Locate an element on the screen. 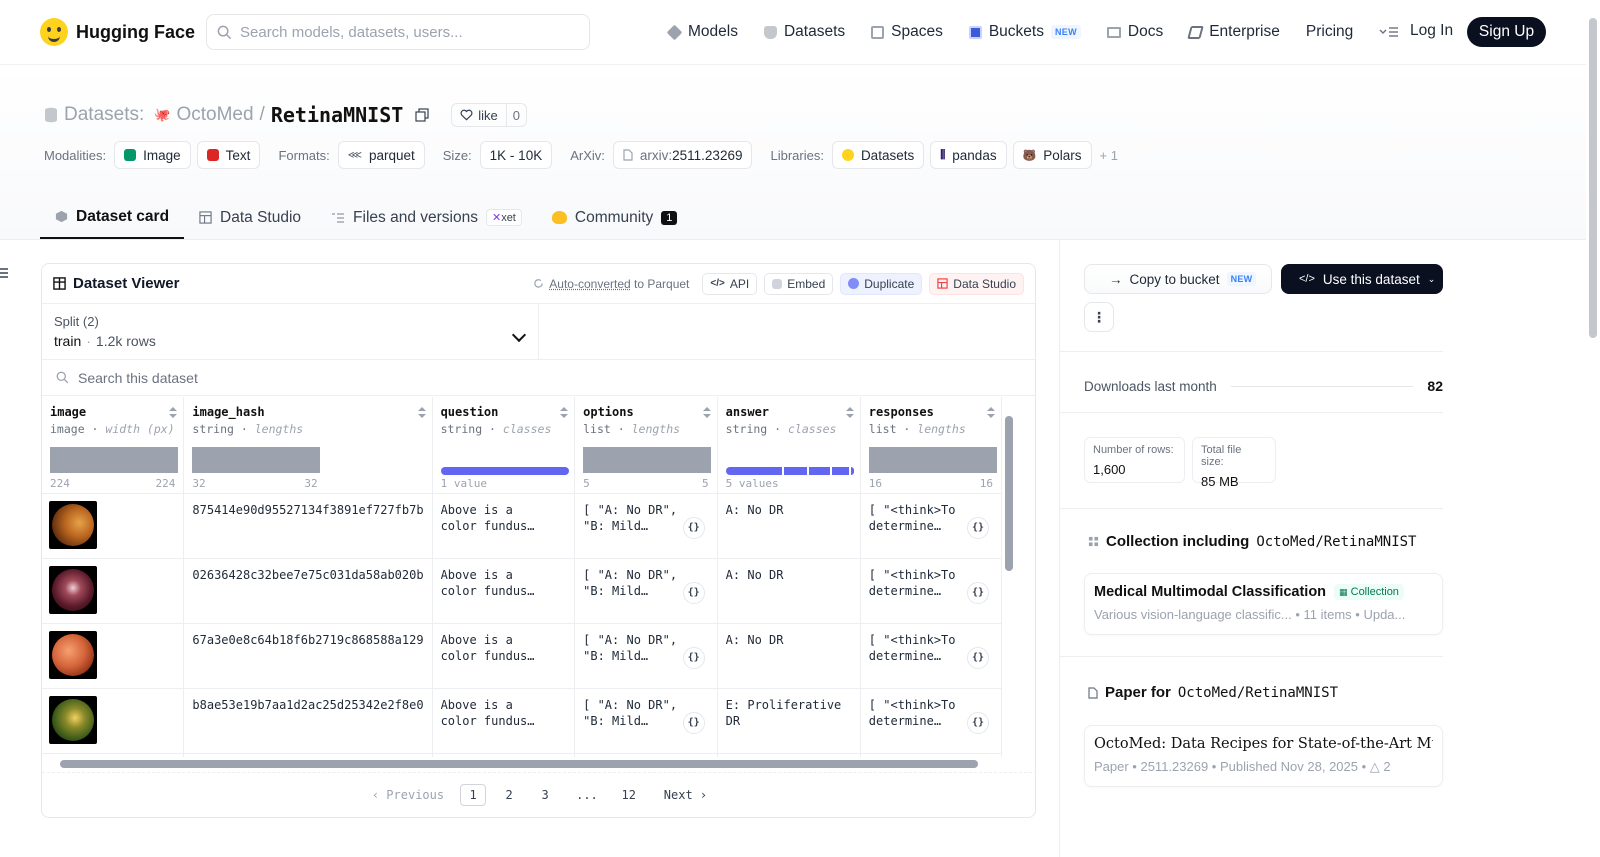 The image size is (1600, 857). nav-datasets: Datasets is located at coordinates (804, 32).